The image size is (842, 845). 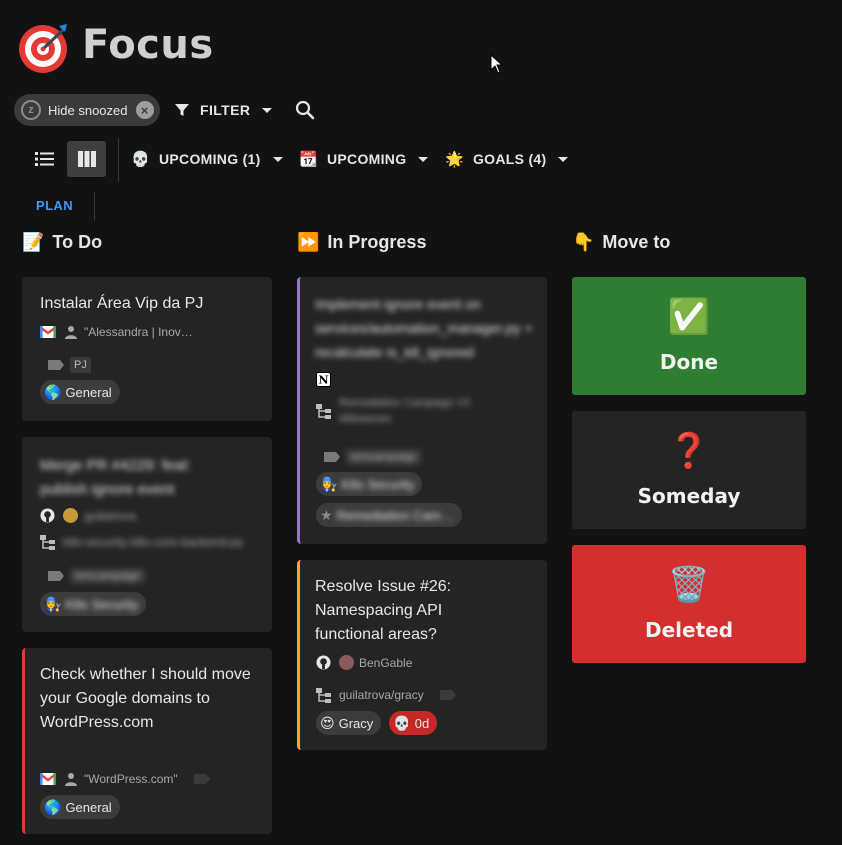 What do you see at coordinates (378, 484) in the screenshot?
I see `goal-label: K8s Security` at bounding box center [378, 484].